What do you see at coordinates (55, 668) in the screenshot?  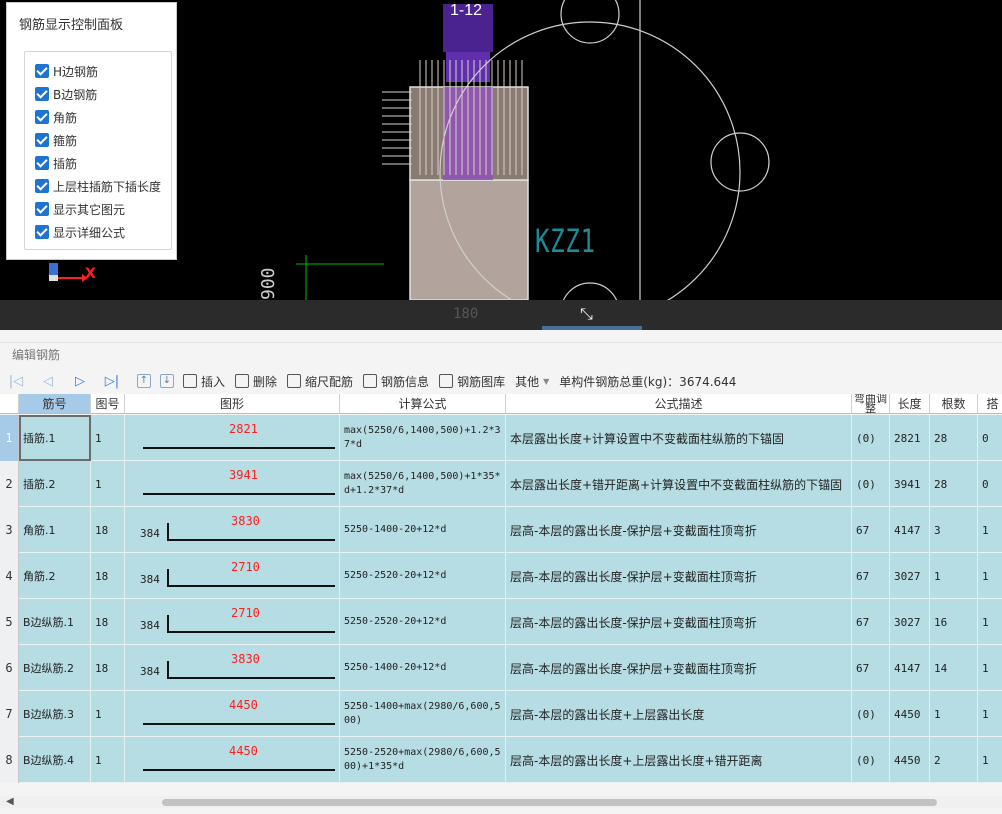 I see `bar-number-cell: B边纵筋.2` at bounding box center [55, 668].